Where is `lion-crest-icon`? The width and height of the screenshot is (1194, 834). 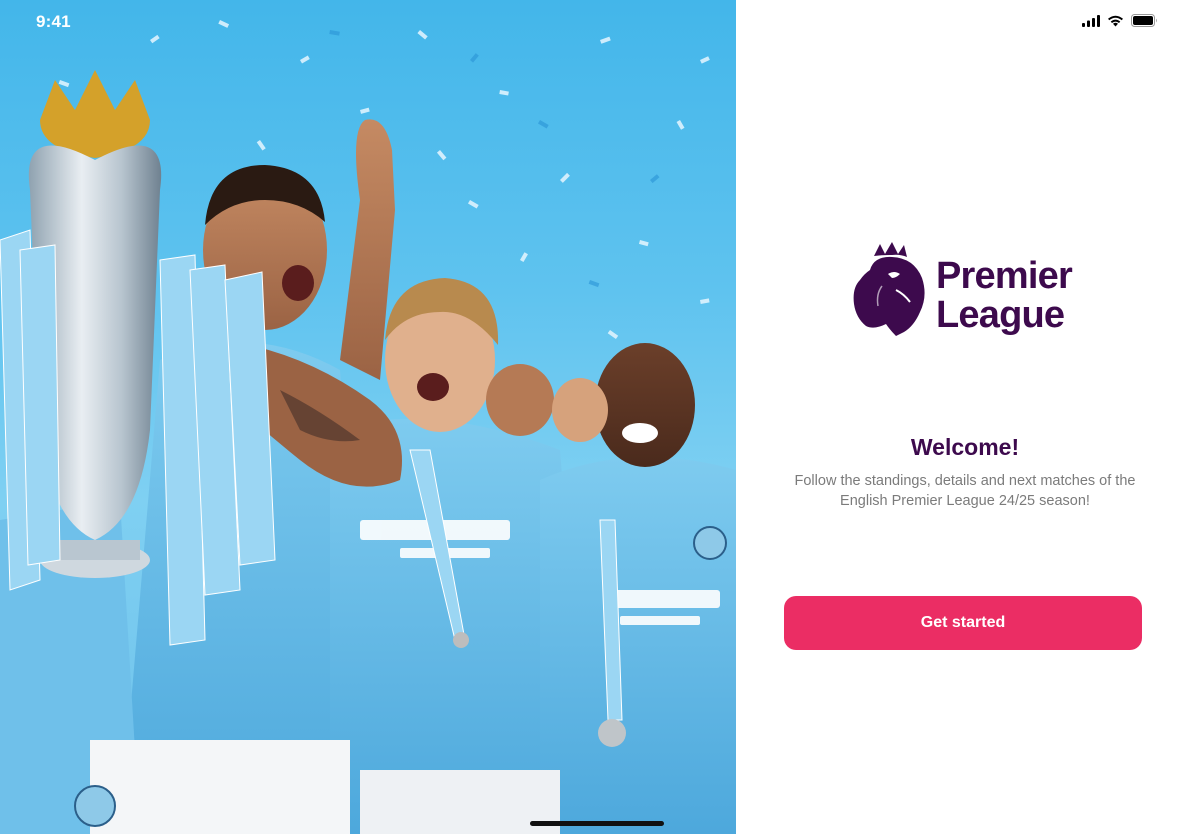
lion-crest-icon is located at coordinates (889, 289).